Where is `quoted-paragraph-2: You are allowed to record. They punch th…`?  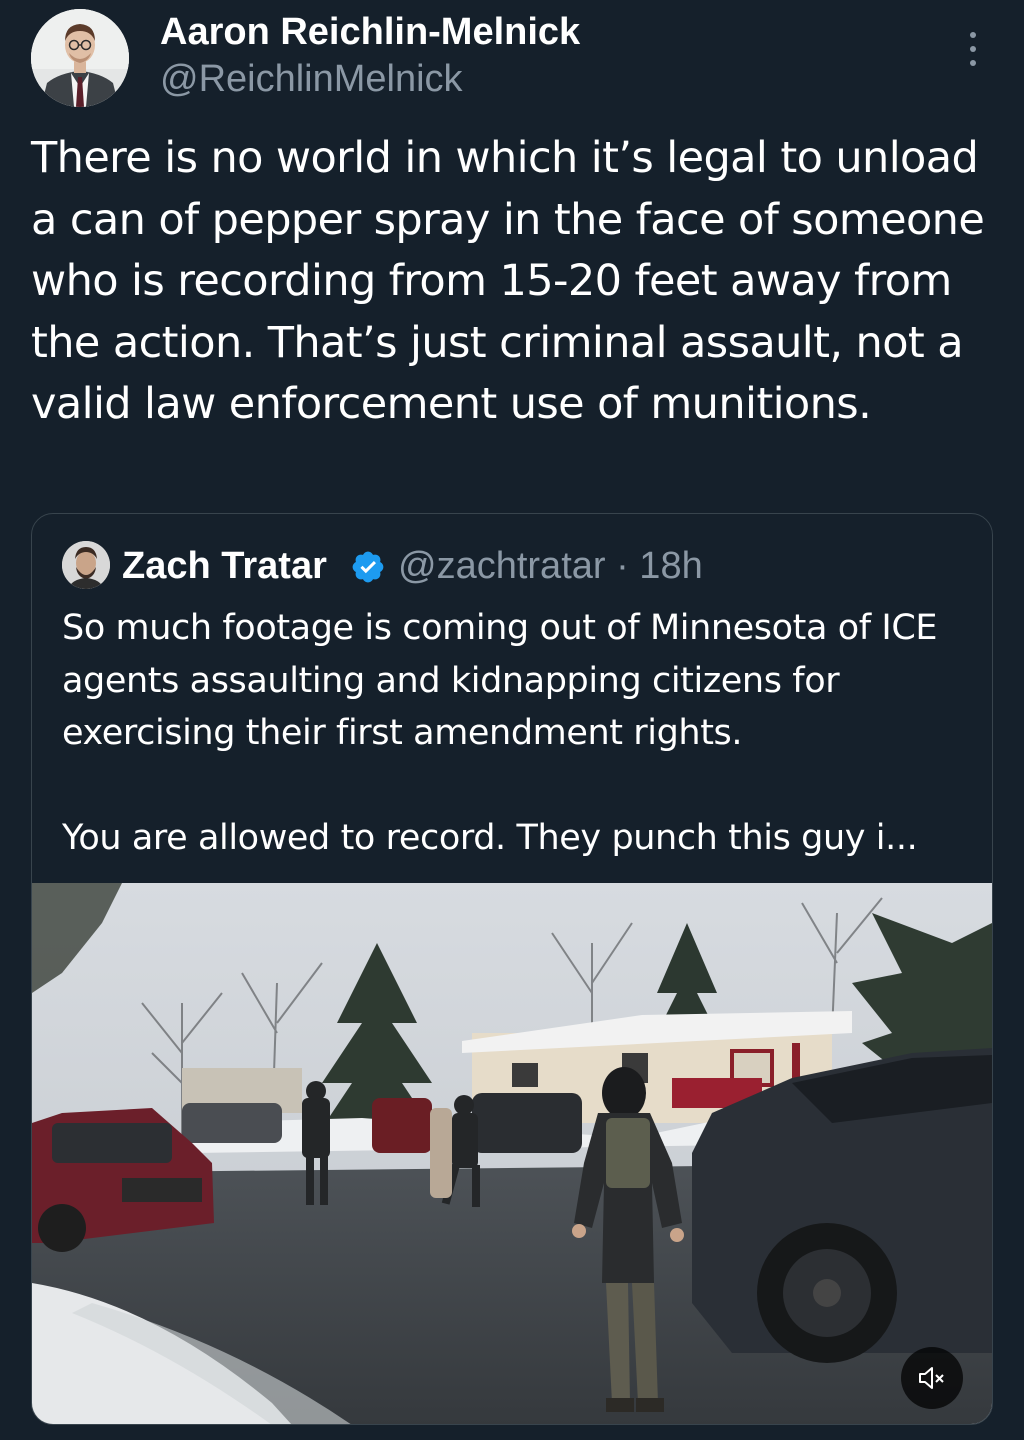 quoted-paragraph-2: You are allowed to record. They punch th… is located at coordinates (490, 837).